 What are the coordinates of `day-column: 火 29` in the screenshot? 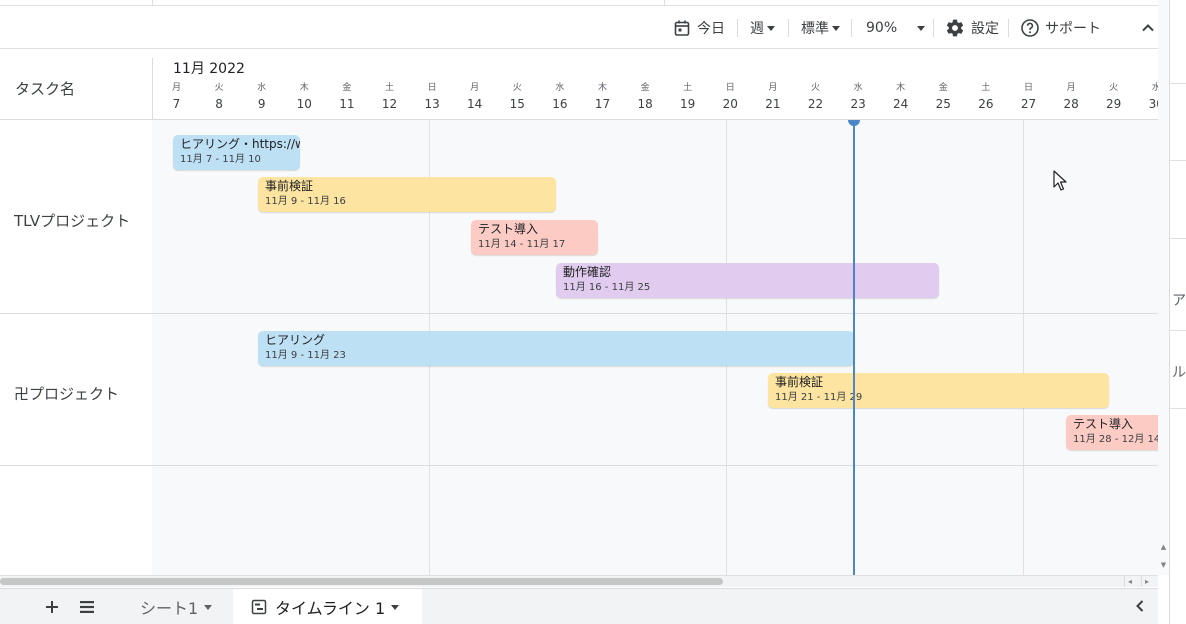 It's located at (1114, 98).